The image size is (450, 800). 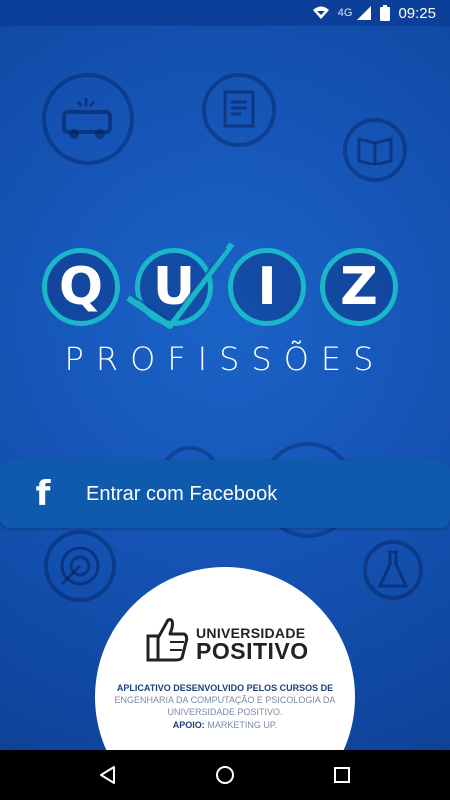 I want to click on delivery-truck-icon, so click(x=88, y=119).